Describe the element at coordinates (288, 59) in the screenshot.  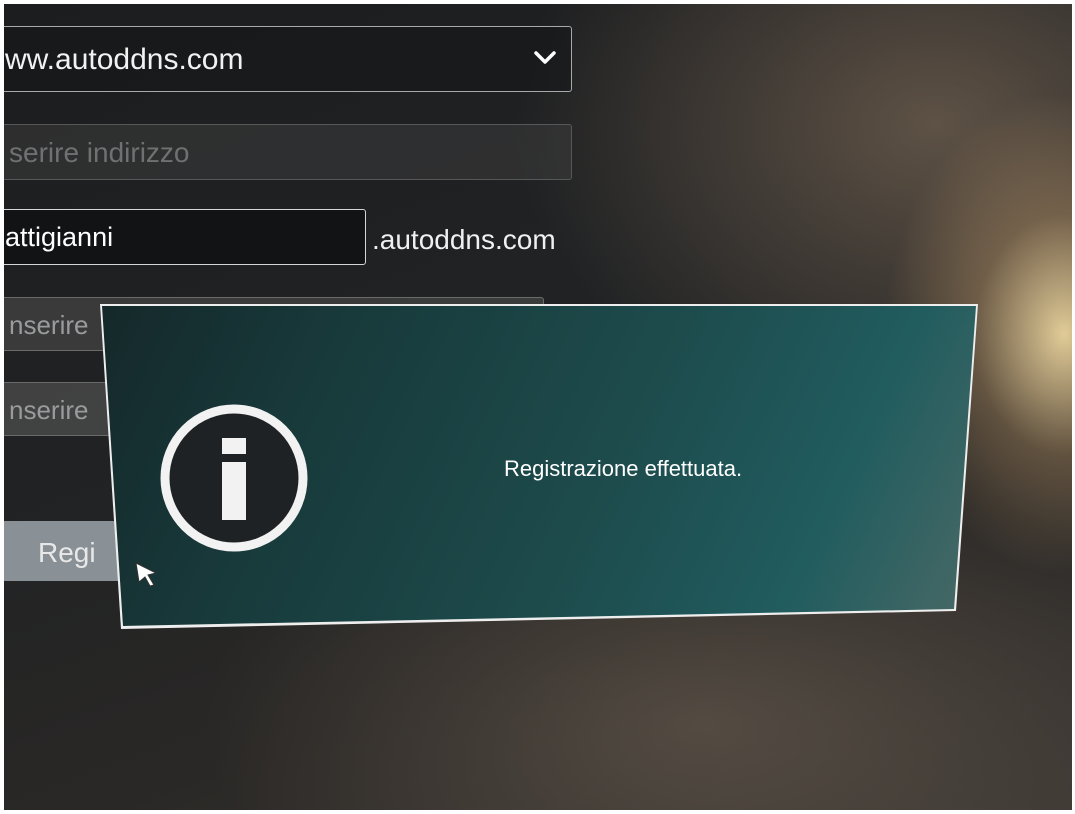
I see `ddns-server-select: ww.autoddns.com` at that location.